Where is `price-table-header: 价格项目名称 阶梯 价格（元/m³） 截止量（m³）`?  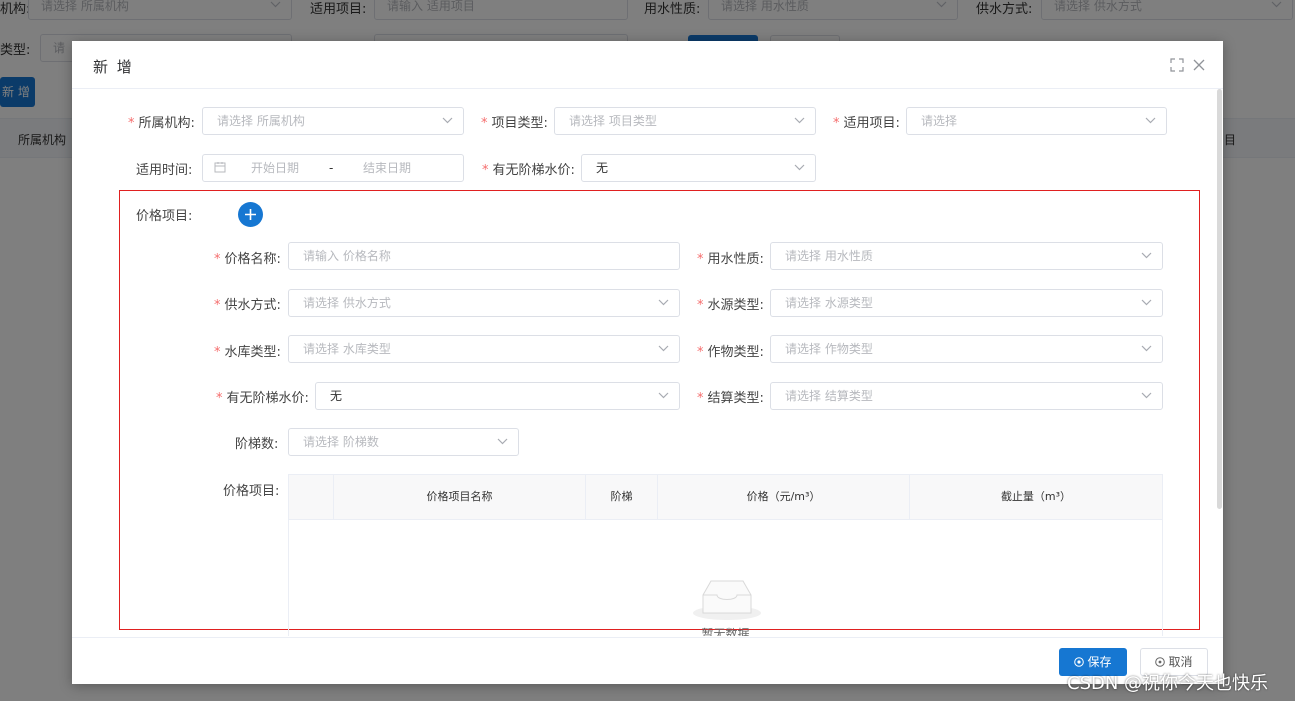
price-table-header: 价格项目名称 阶梯 价格（元/m³） 截止量（m³） is located at coordinates (725, 497).